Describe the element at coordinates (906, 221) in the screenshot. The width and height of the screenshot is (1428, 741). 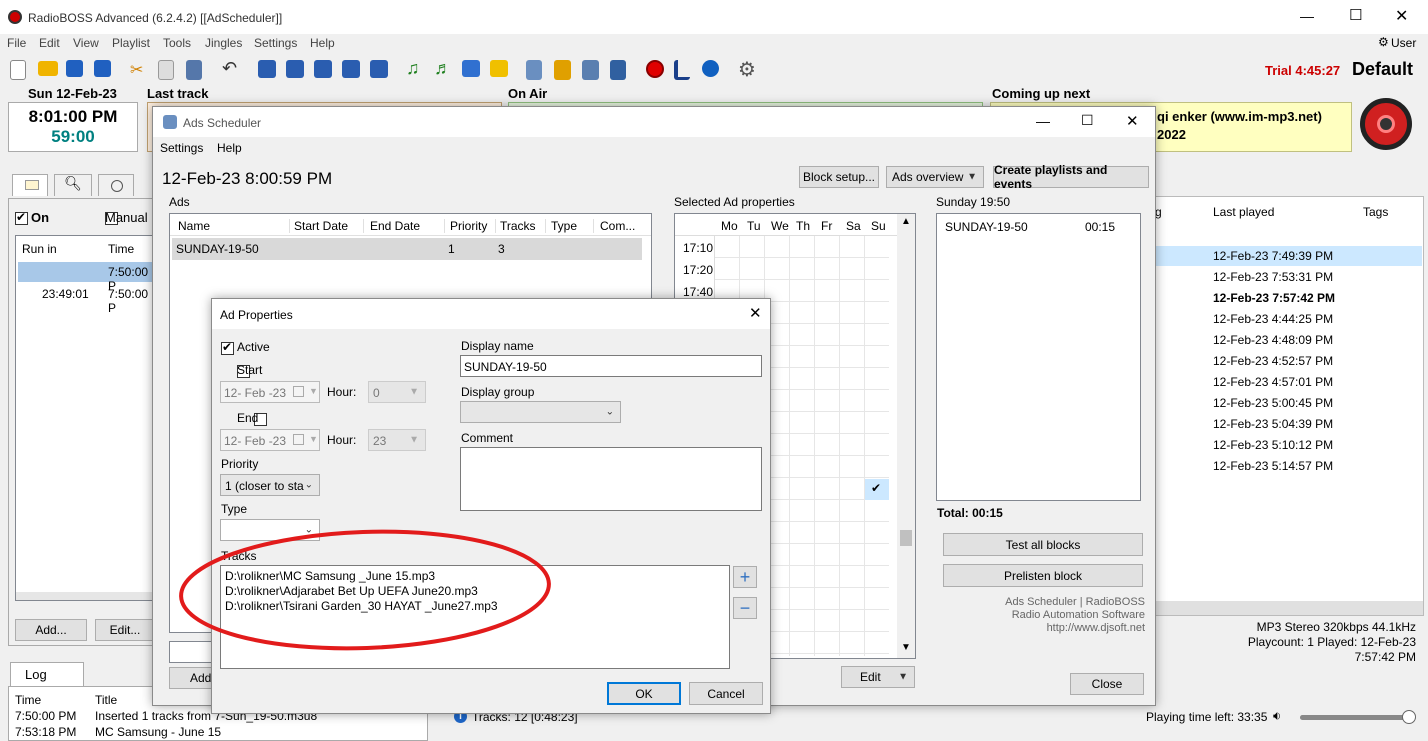
I see `scroll-up-icon: ▲` at that location.